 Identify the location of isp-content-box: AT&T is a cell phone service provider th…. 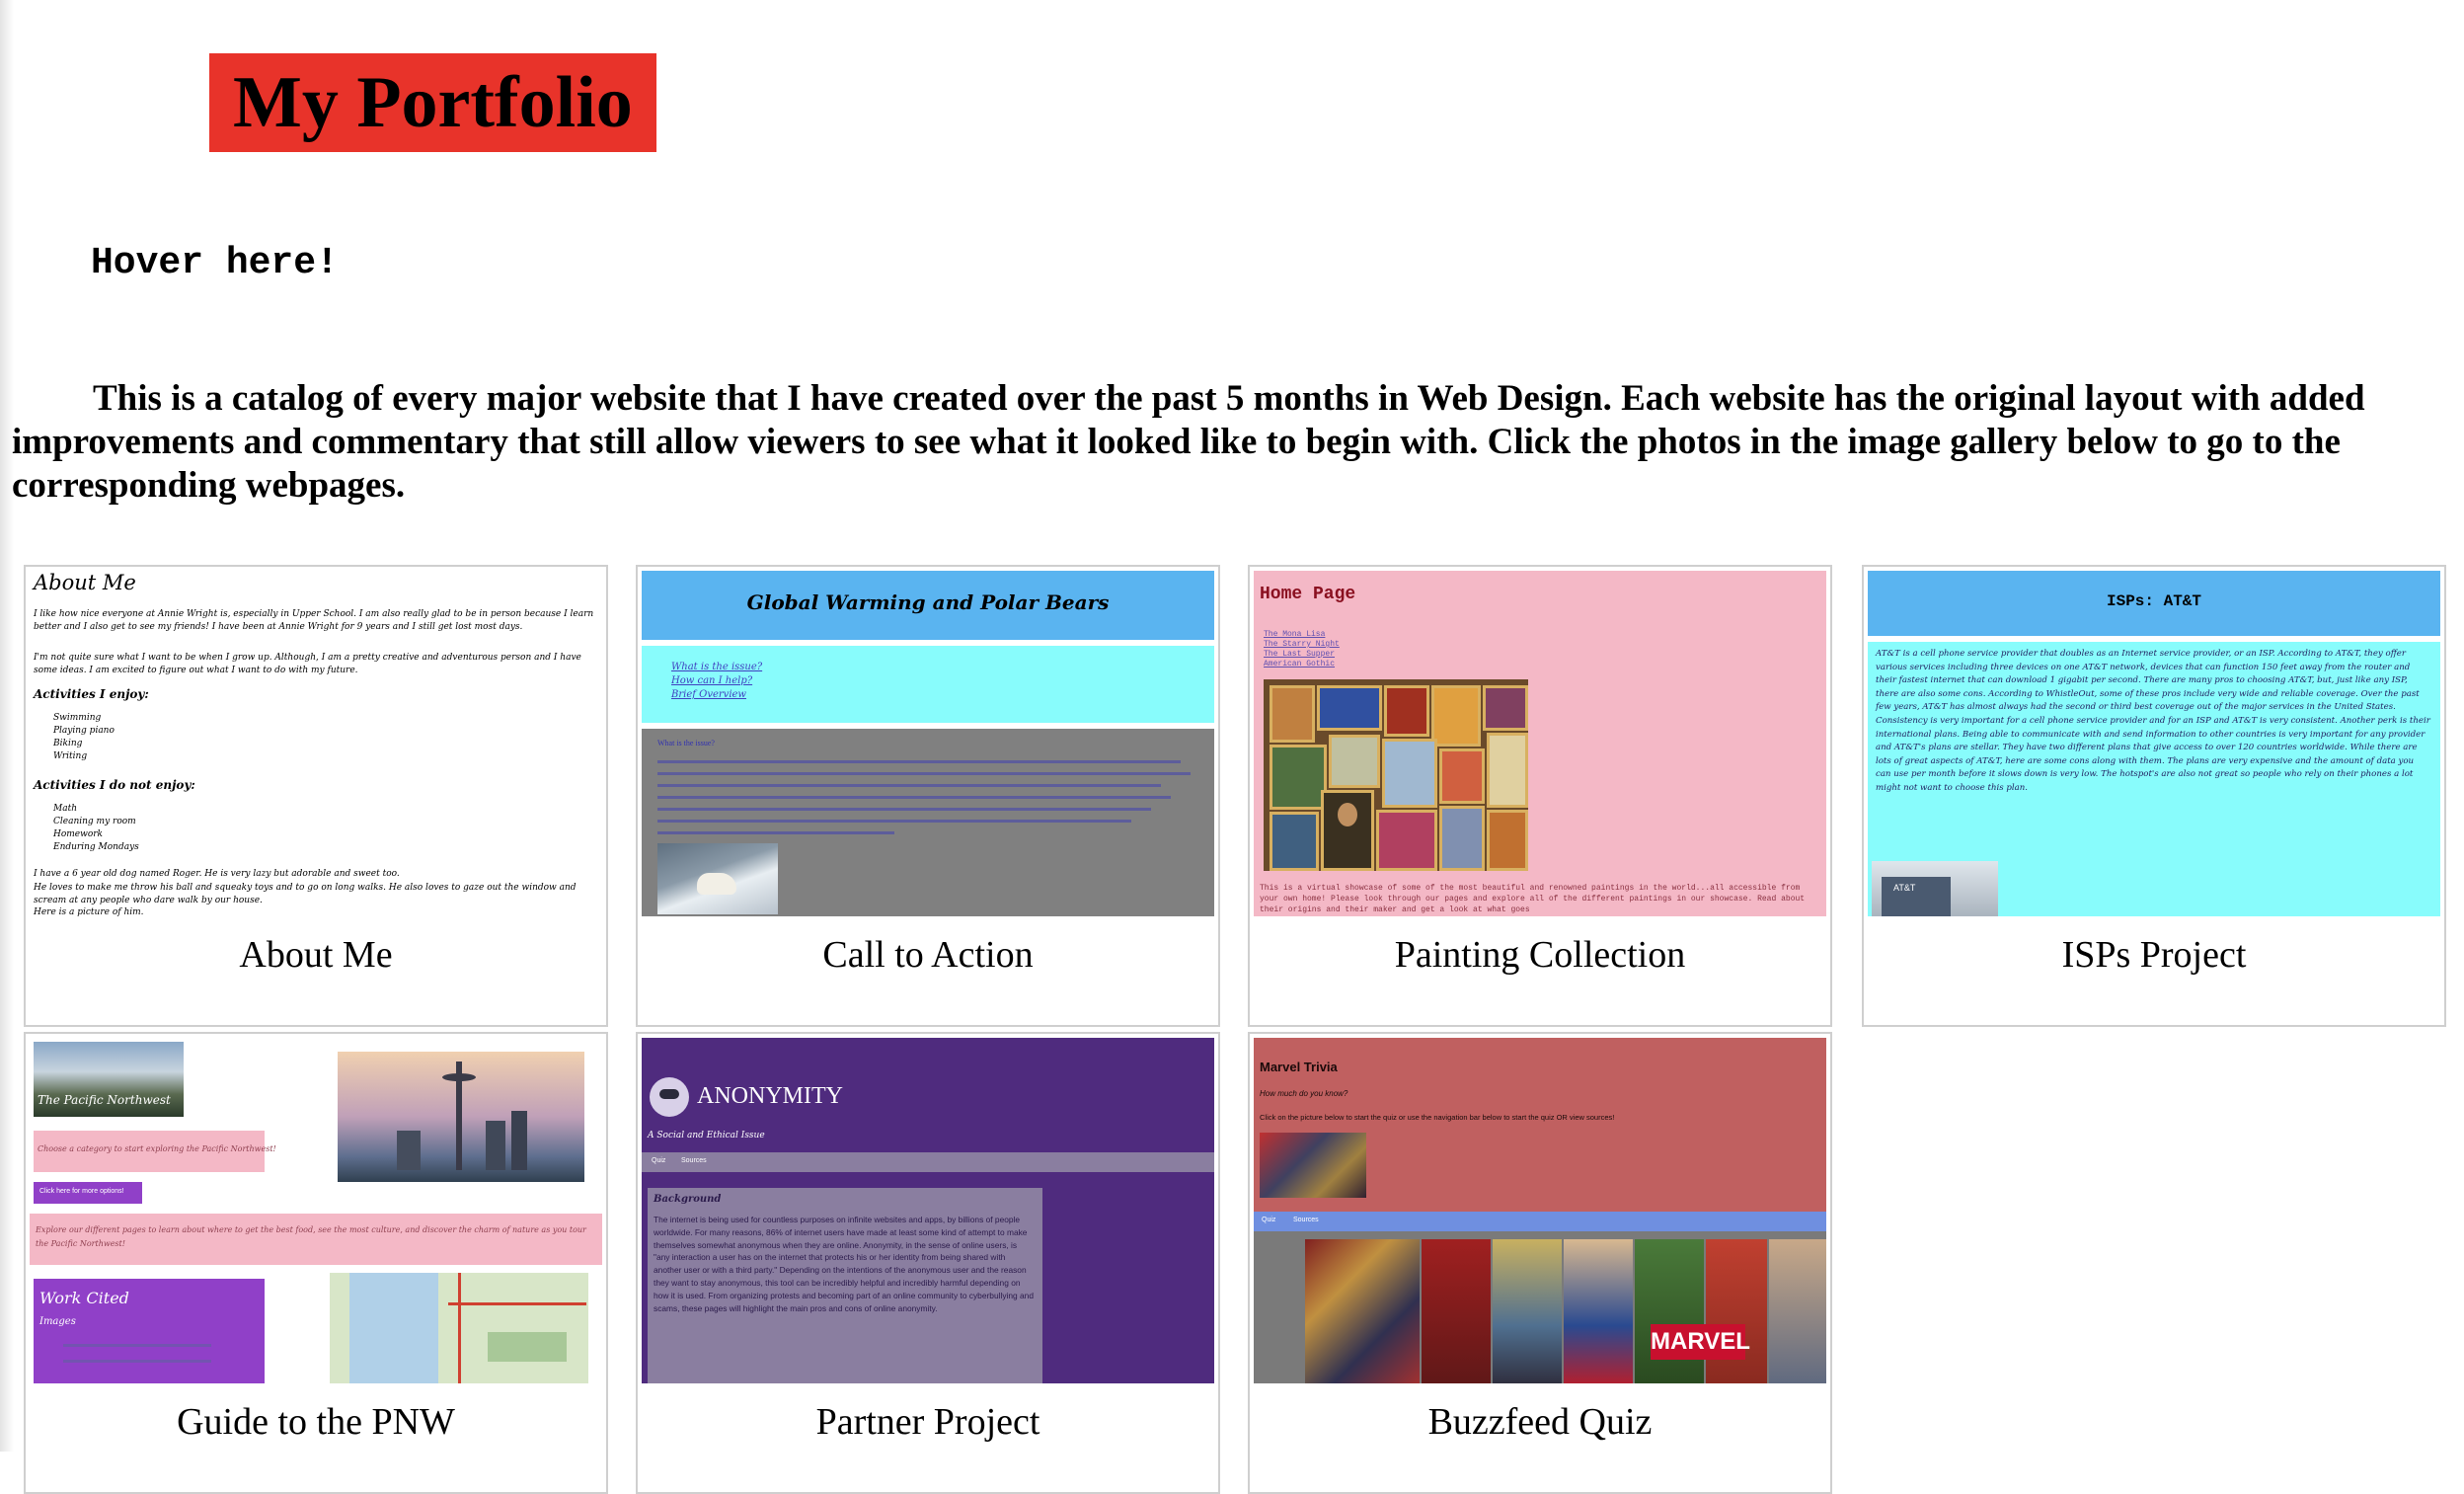
(2154, 779).